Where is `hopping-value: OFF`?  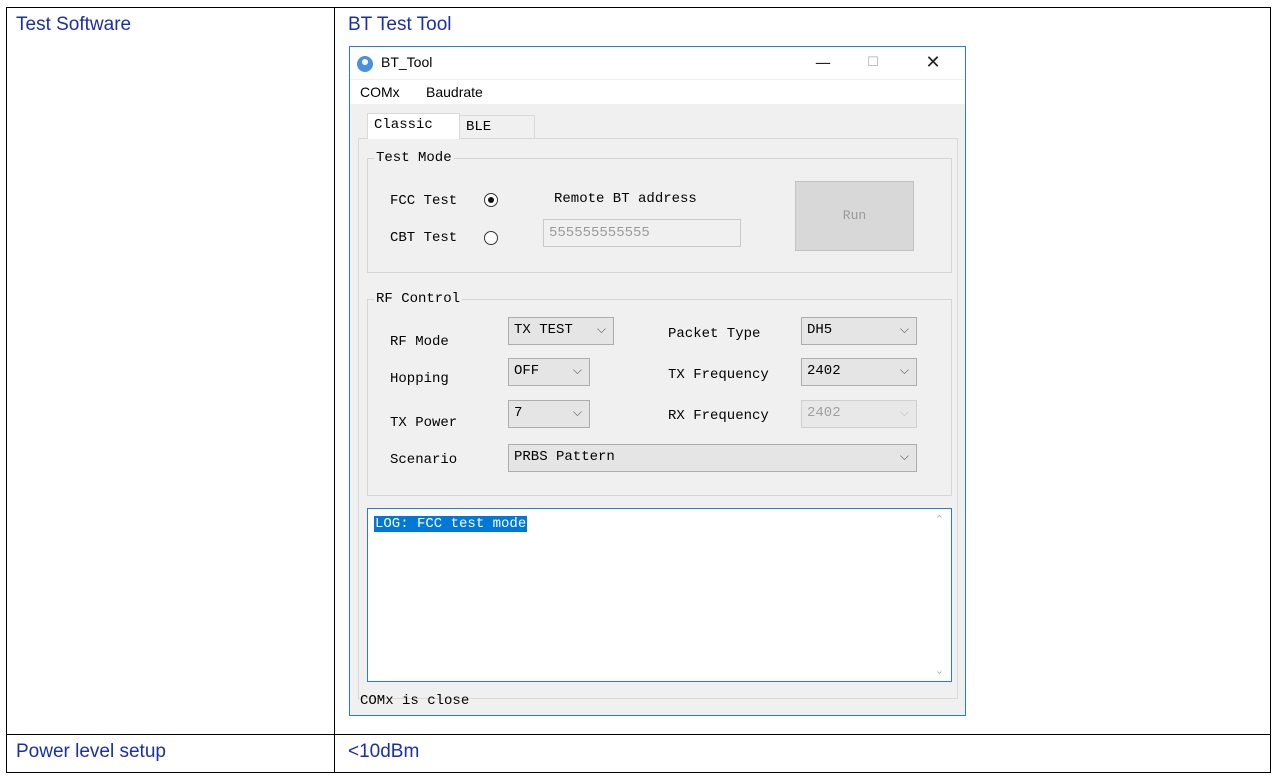
hopping-value: OFF is located at coordinates (527, 371).